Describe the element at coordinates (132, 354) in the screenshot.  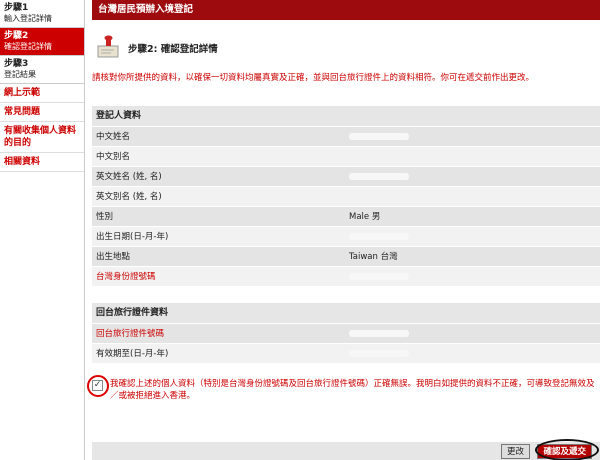
I see `field-label: 有效期至(日-月-年)` at that location.